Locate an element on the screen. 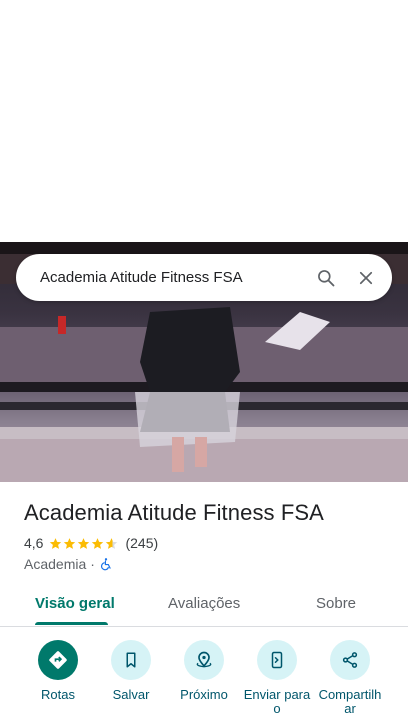 The image size is (408, 724). bookmark-icon is located at coordinates (131, 660).